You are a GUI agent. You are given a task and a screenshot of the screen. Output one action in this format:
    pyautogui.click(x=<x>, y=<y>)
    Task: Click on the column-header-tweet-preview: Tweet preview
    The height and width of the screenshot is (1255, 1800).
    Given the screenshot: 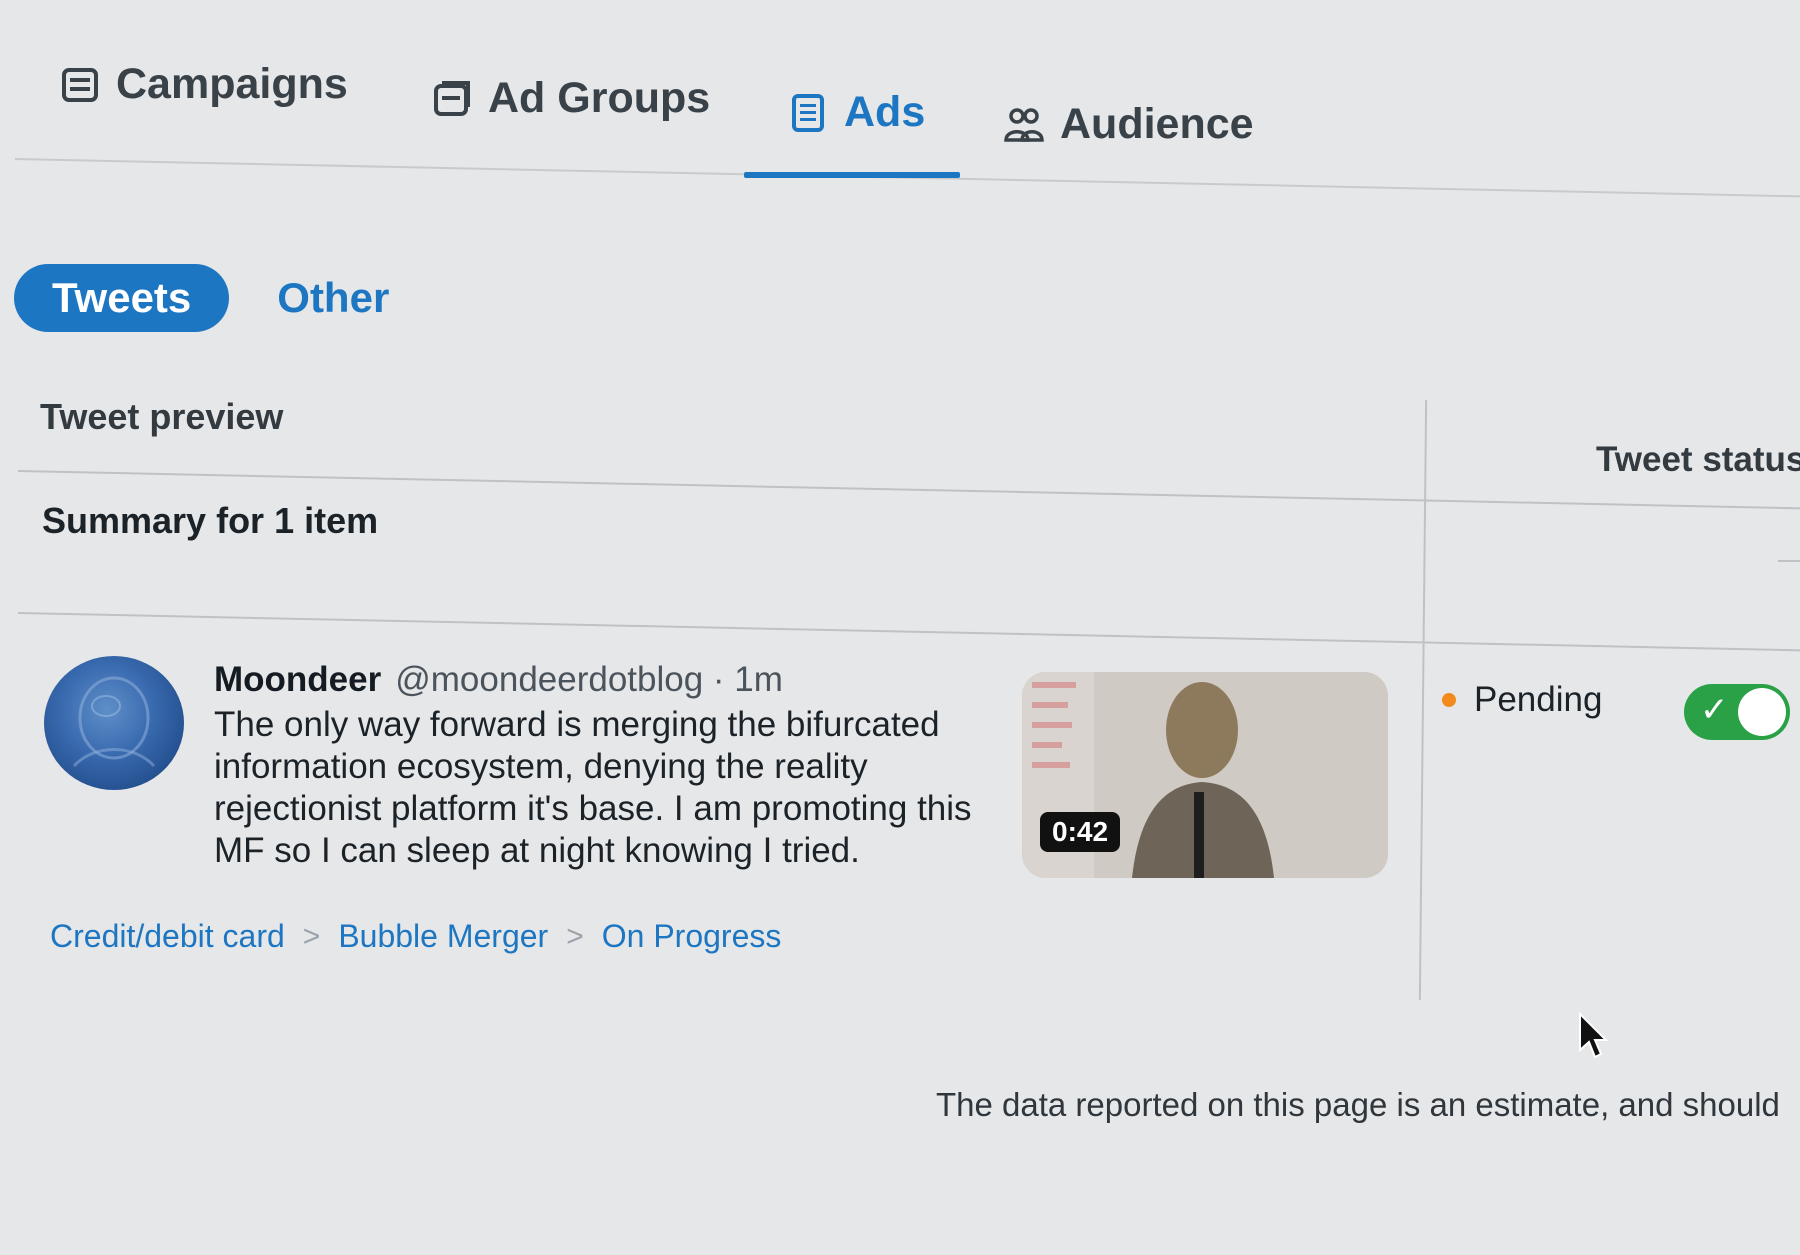 What is the action you would take?
    pyautogui.click(x=161, y=417)
    